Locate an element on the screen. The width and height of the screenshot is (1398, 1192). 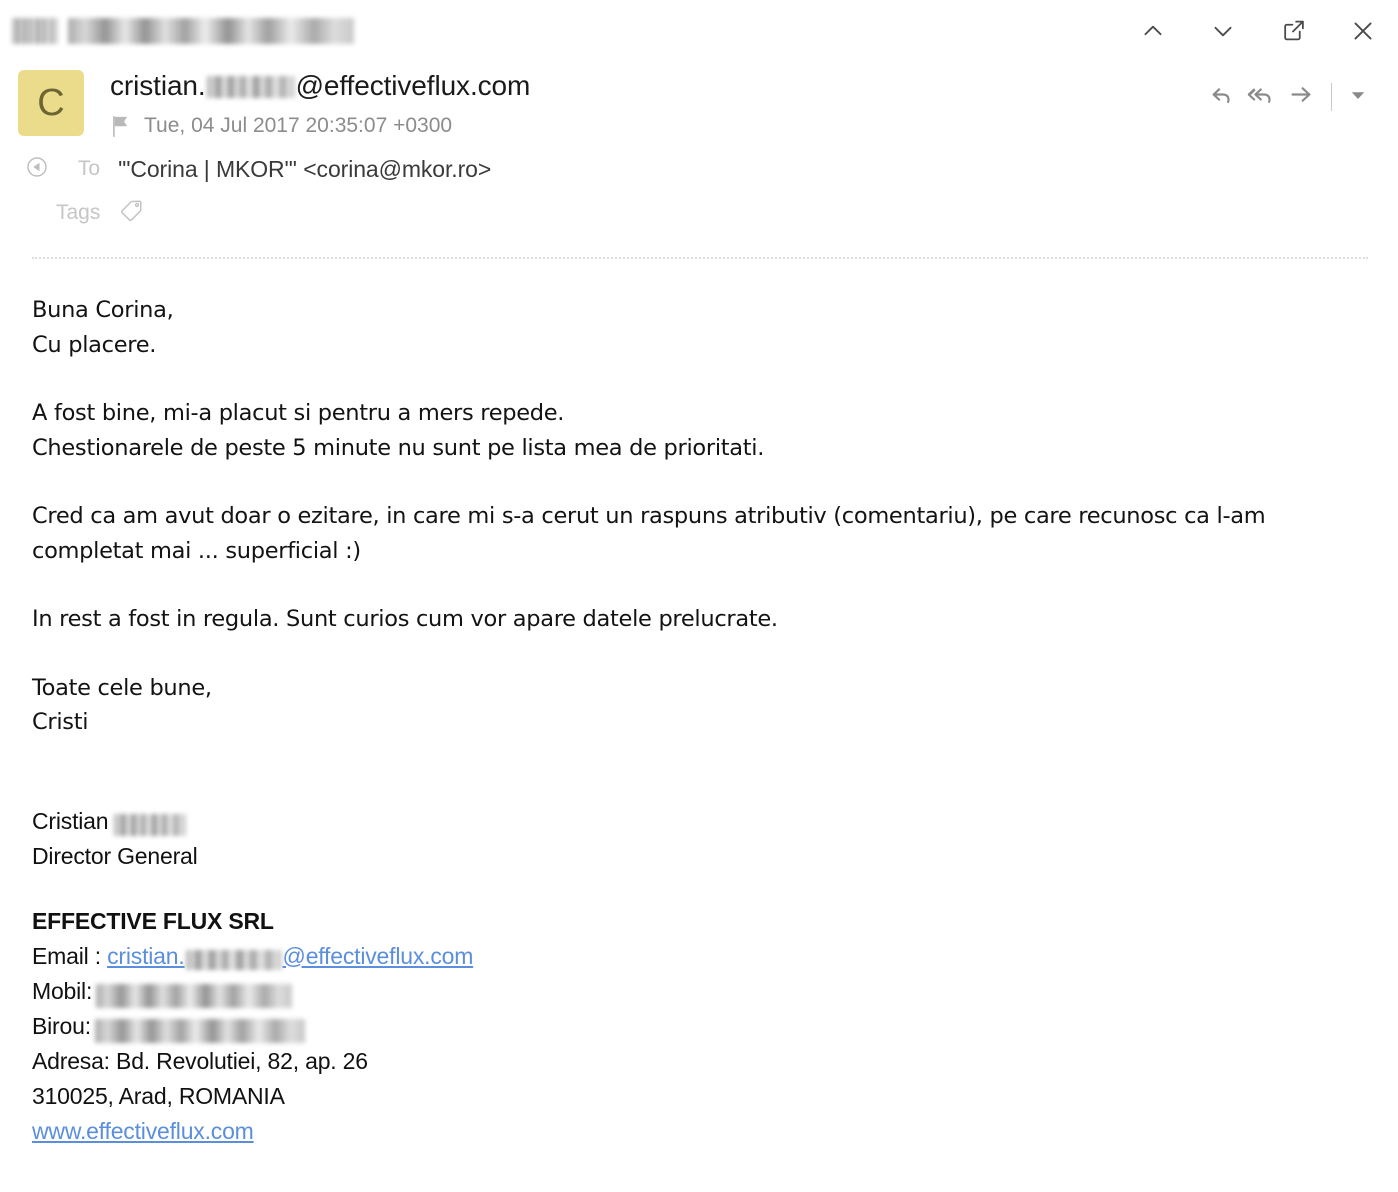
to-label: To is located at coordinates (88, 168).